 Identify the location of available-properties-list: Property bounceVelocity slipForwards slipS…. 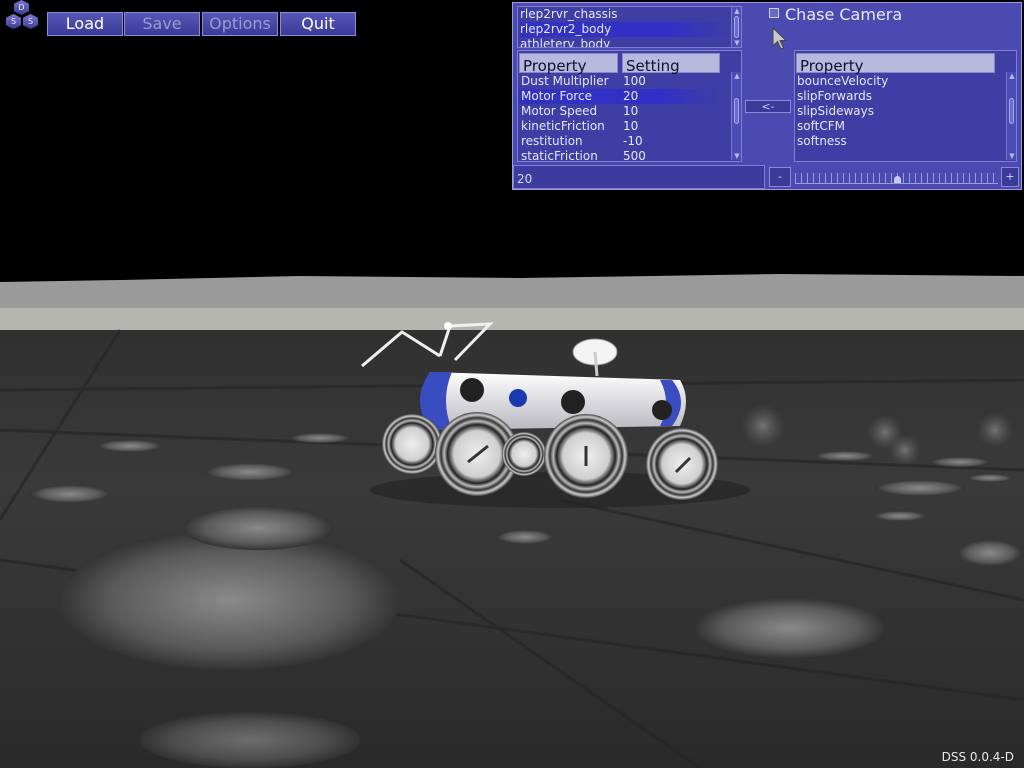
(905, 106).